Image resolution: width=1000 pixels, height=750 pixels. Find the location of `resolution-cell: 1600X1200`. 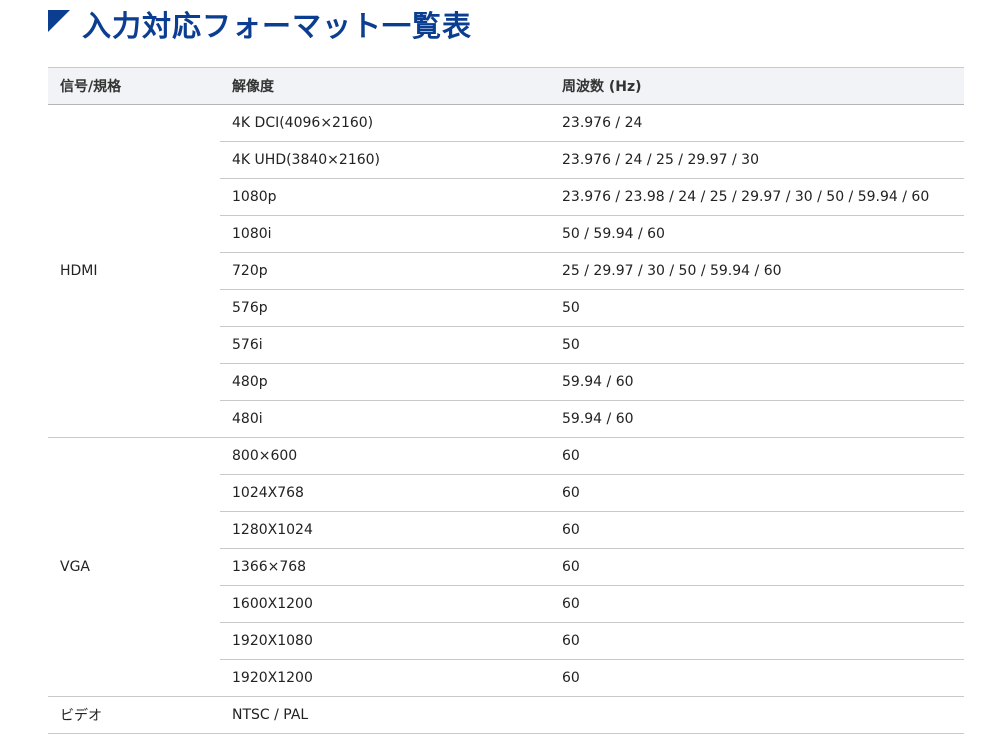

resolution-cell: 1600X1200 is located at coordinates (385, 604).